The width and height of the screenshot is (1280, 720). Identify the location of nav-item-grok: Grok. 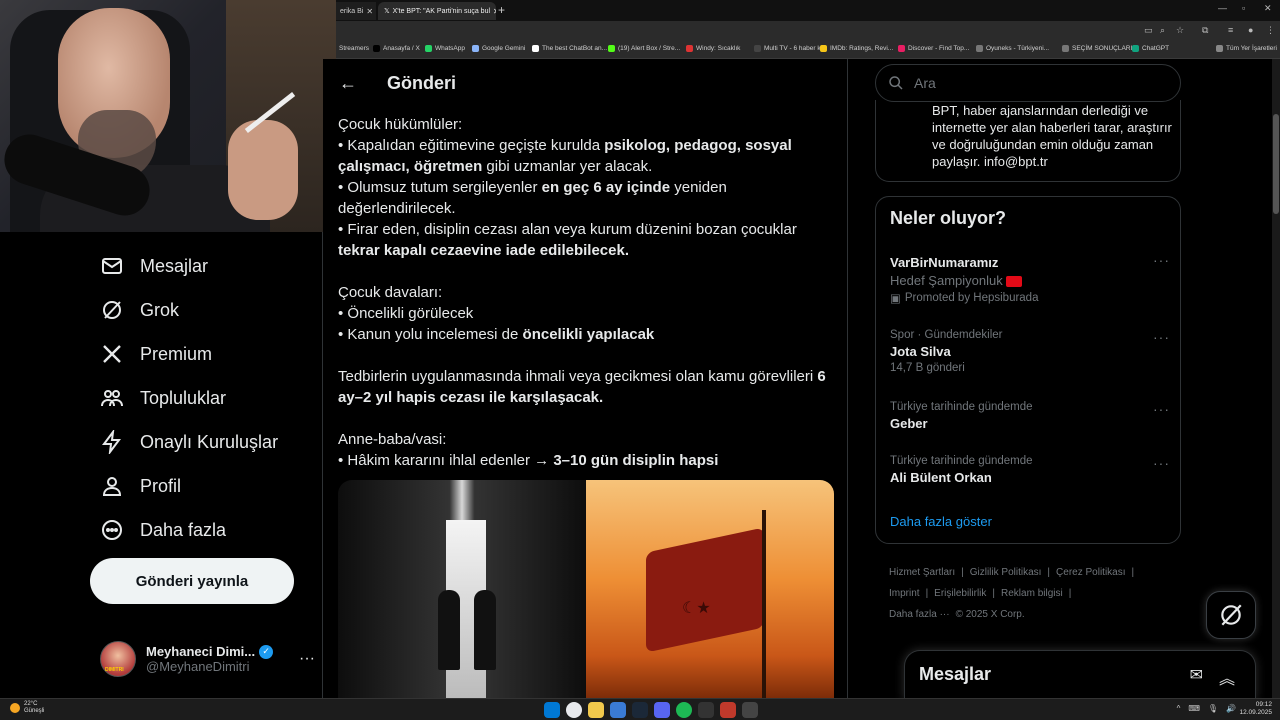
(139, 310).